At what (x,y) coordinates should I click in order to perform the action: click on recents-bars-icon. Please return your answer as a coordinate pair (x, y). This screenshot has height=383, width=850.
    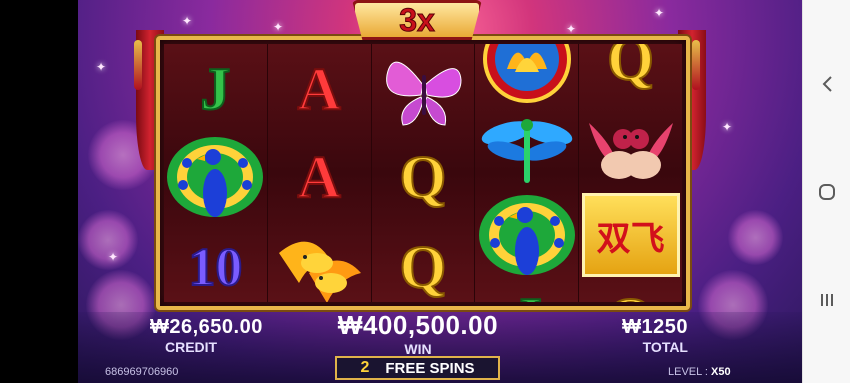
    Looking at the image, I should click on (827, 300).